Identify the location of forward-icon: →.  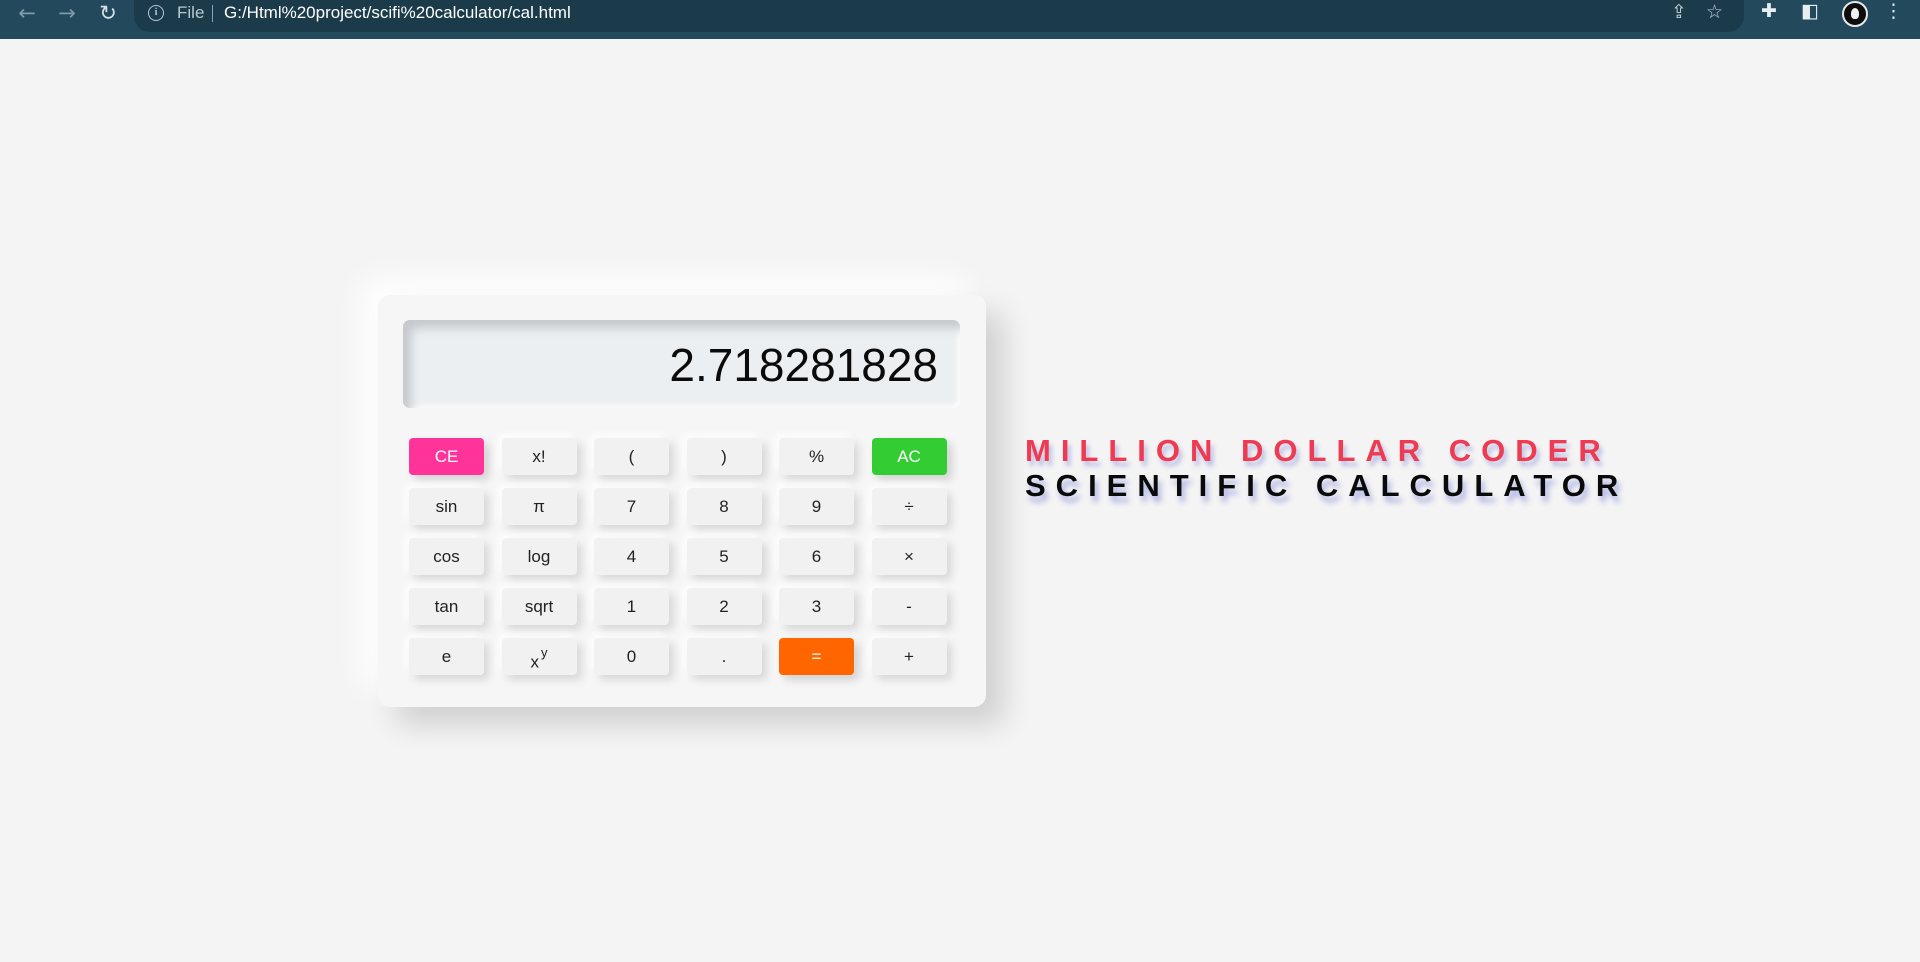
(67, 14).